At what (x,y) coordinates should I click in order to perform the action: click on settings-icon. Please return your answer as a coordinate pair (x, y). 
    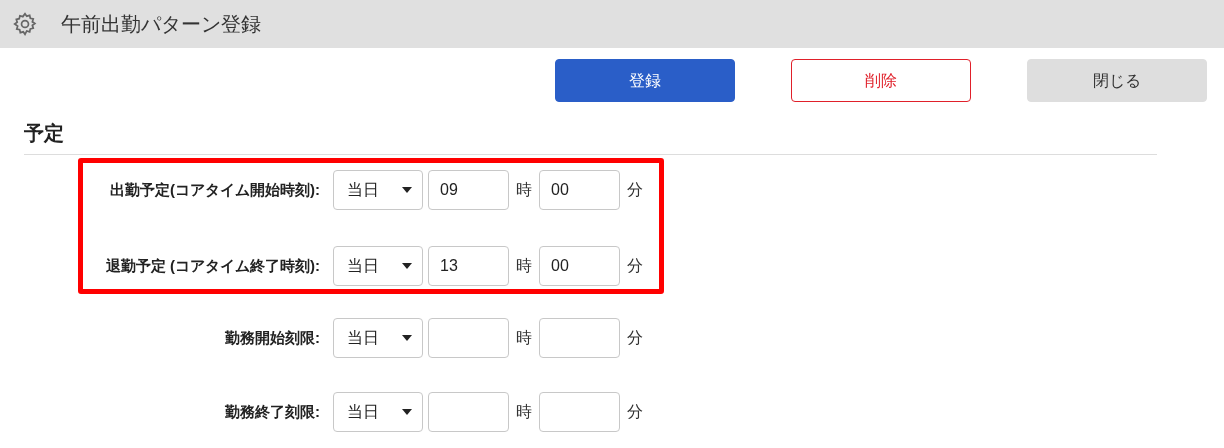
    Looking at the image, I should click on (25, 24).